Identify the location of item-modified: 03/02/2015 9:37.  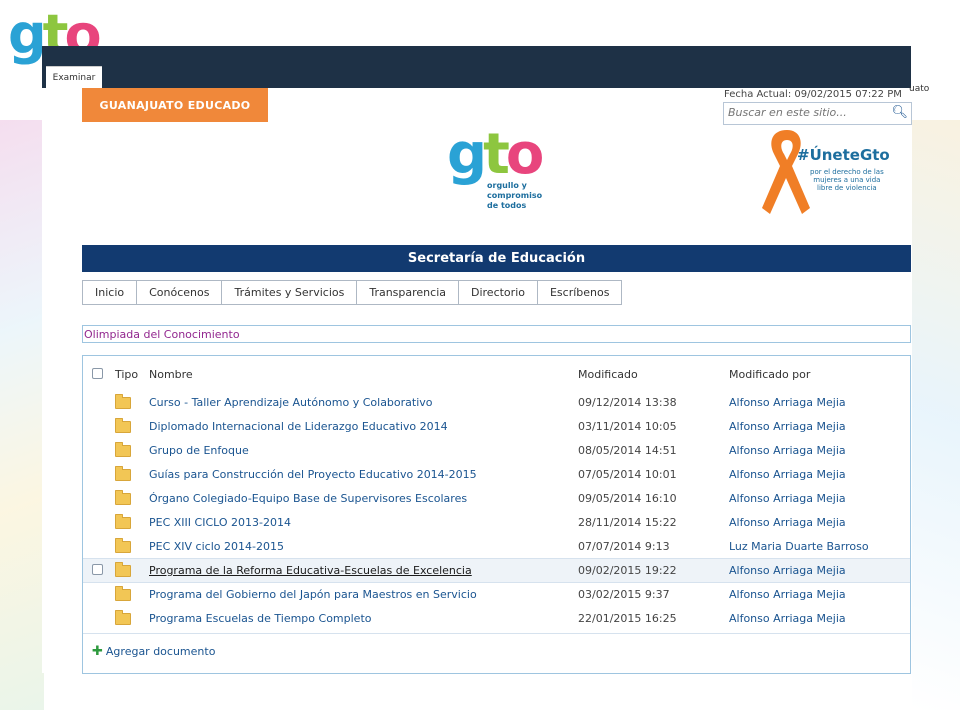
(624, 594).